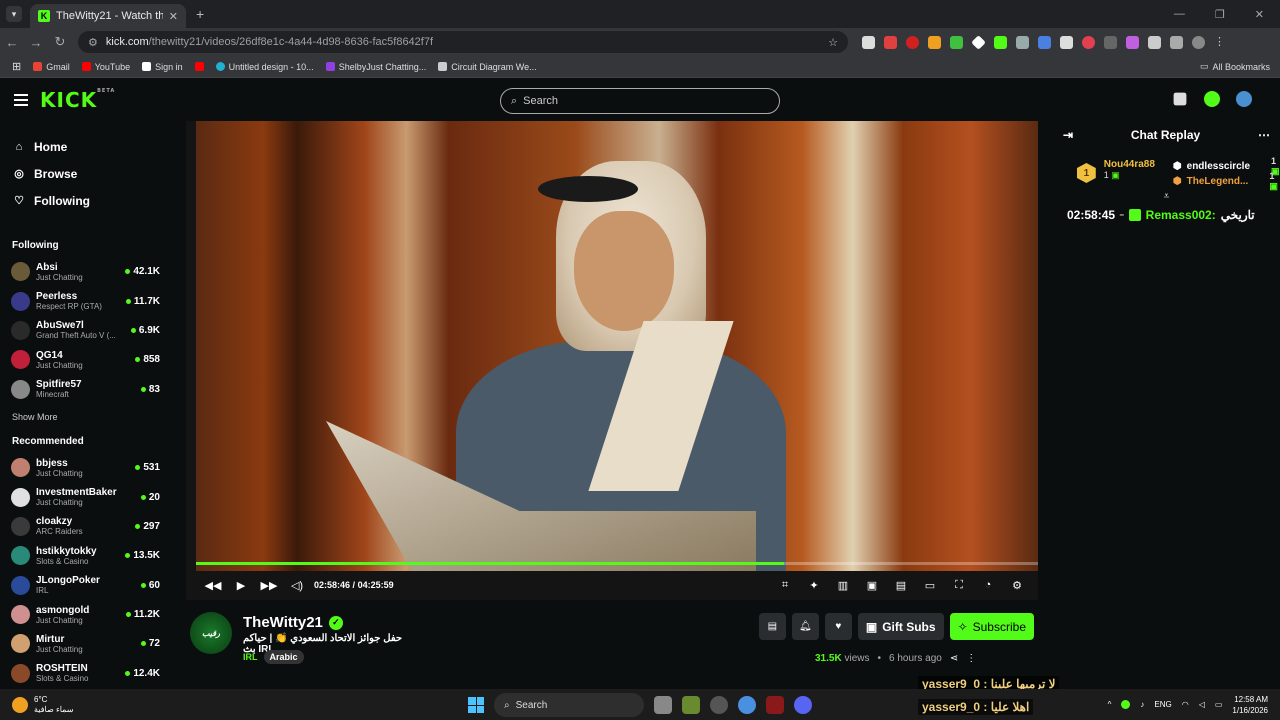 The width and height of the screenshot is (1280, 720). What do you see at coordinates (872, 585) in the screenshot?
I see `pip-icon: ▣` at bounding box center [872, 585].